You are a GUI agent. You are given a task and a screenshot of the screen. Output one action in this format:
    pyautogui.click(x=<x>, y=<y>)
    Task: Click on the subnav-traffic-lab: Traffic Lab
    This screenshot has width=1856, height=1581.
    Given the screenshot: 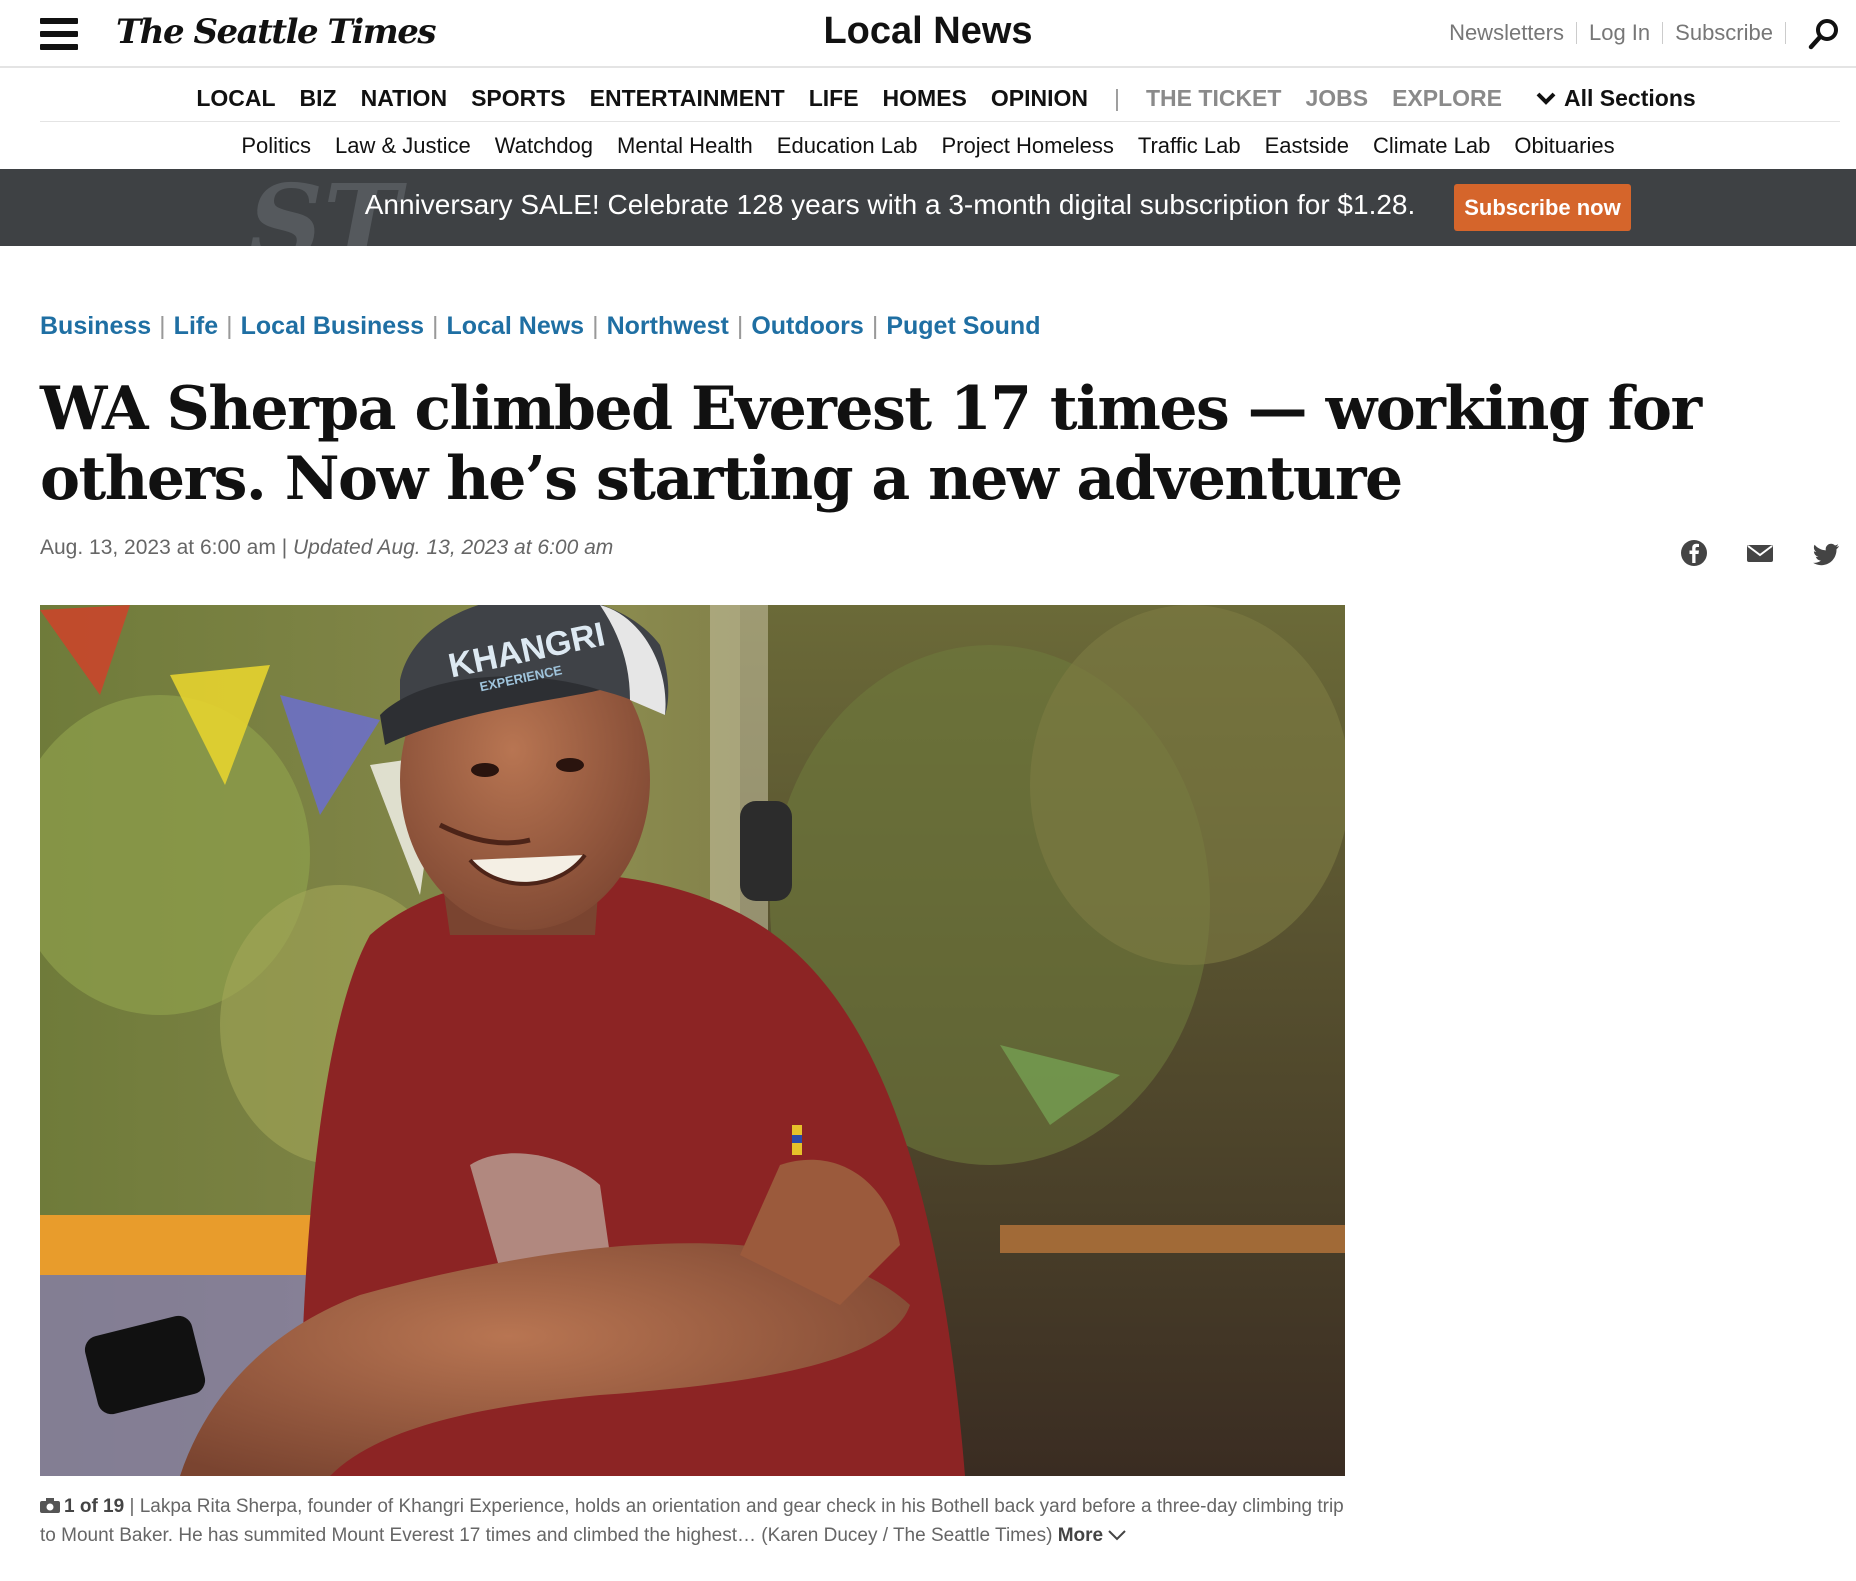 What is the action you would take?
    pyautogui.click(x=1189, y=146)
    